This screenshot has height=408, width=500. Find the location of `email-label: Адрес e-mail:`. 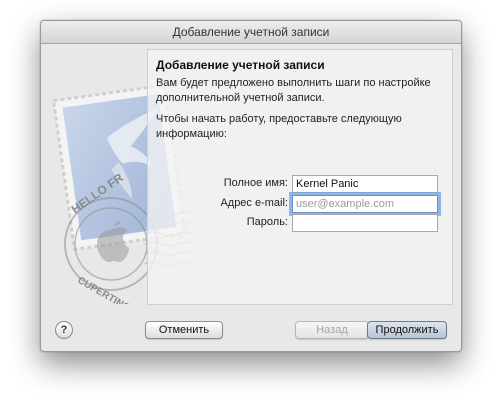

email-label: Адрес e-mail: is located at coordinates (254, 203).